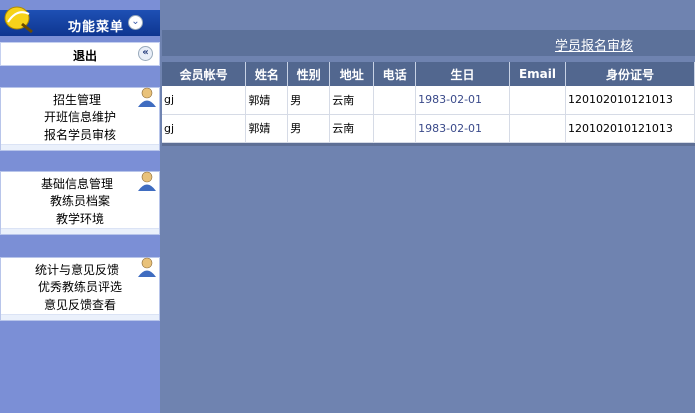 The height and width of the screenshot is (413, 695). I want to click on menu-group-basic-info: 基础信息管理 教练员档案 教学环境, so click(80, 203).